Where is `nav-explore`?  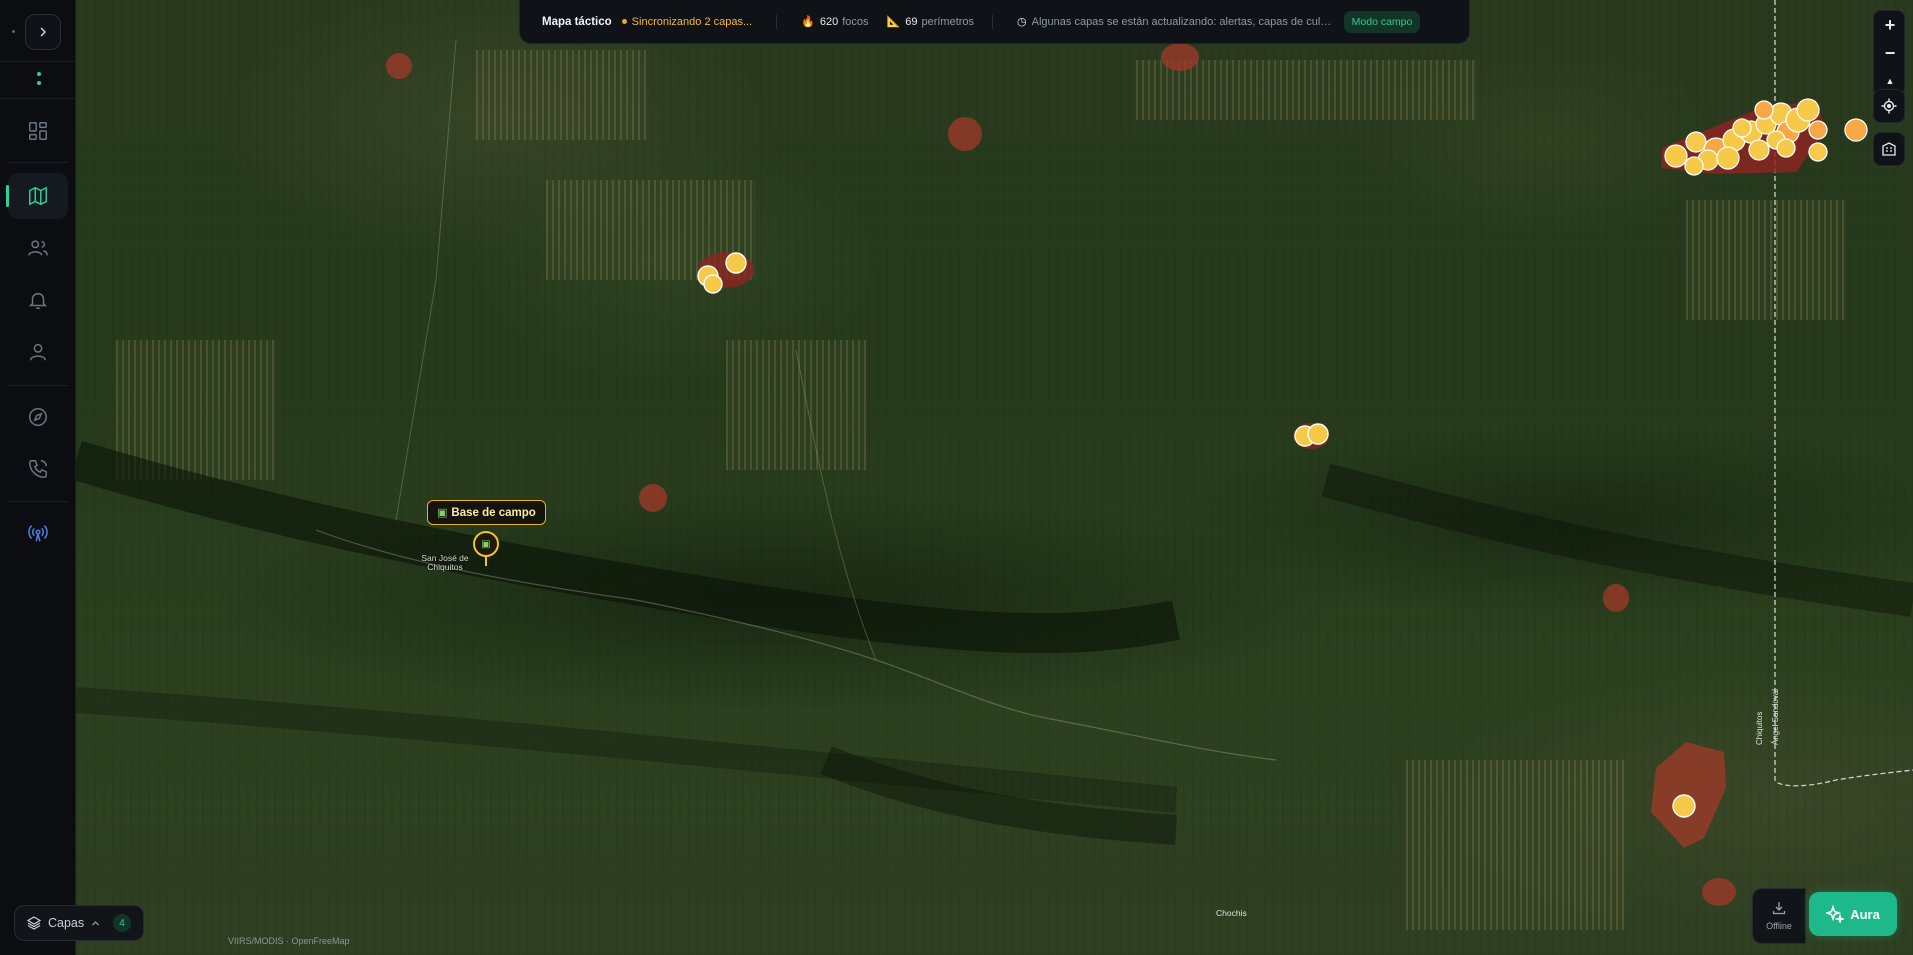
nav-explore is located at coordinates (38, 417).